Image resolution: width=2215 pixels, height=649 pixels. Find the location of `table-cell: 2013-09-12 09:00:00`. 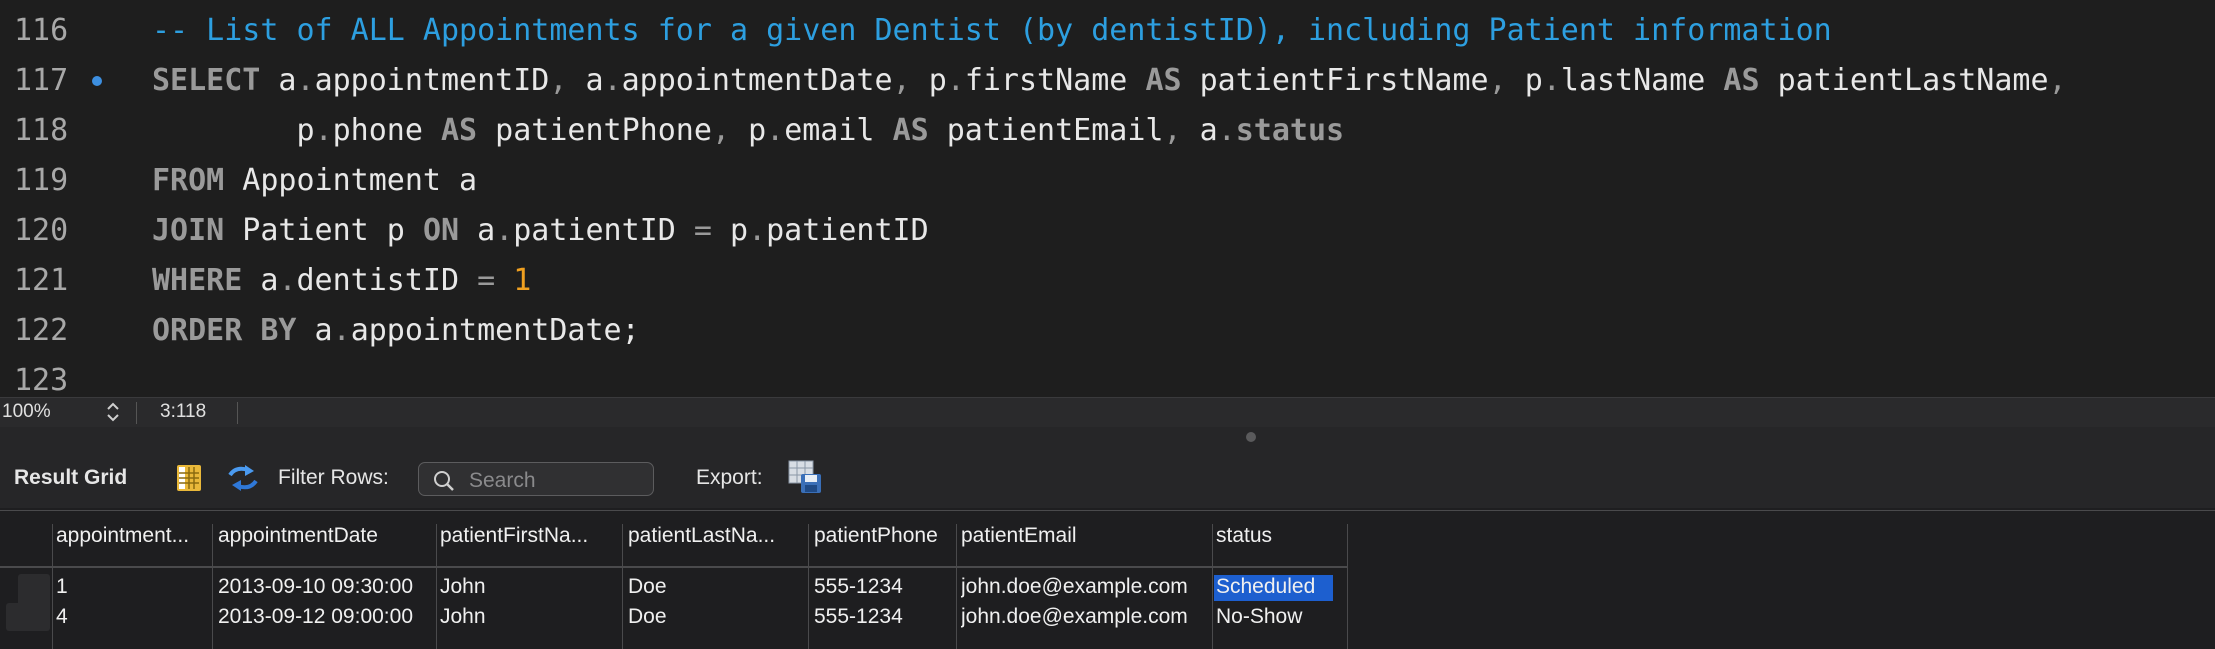

table-cell: 2013-09-12 09:00:00 is located at coordinates (327, 617).